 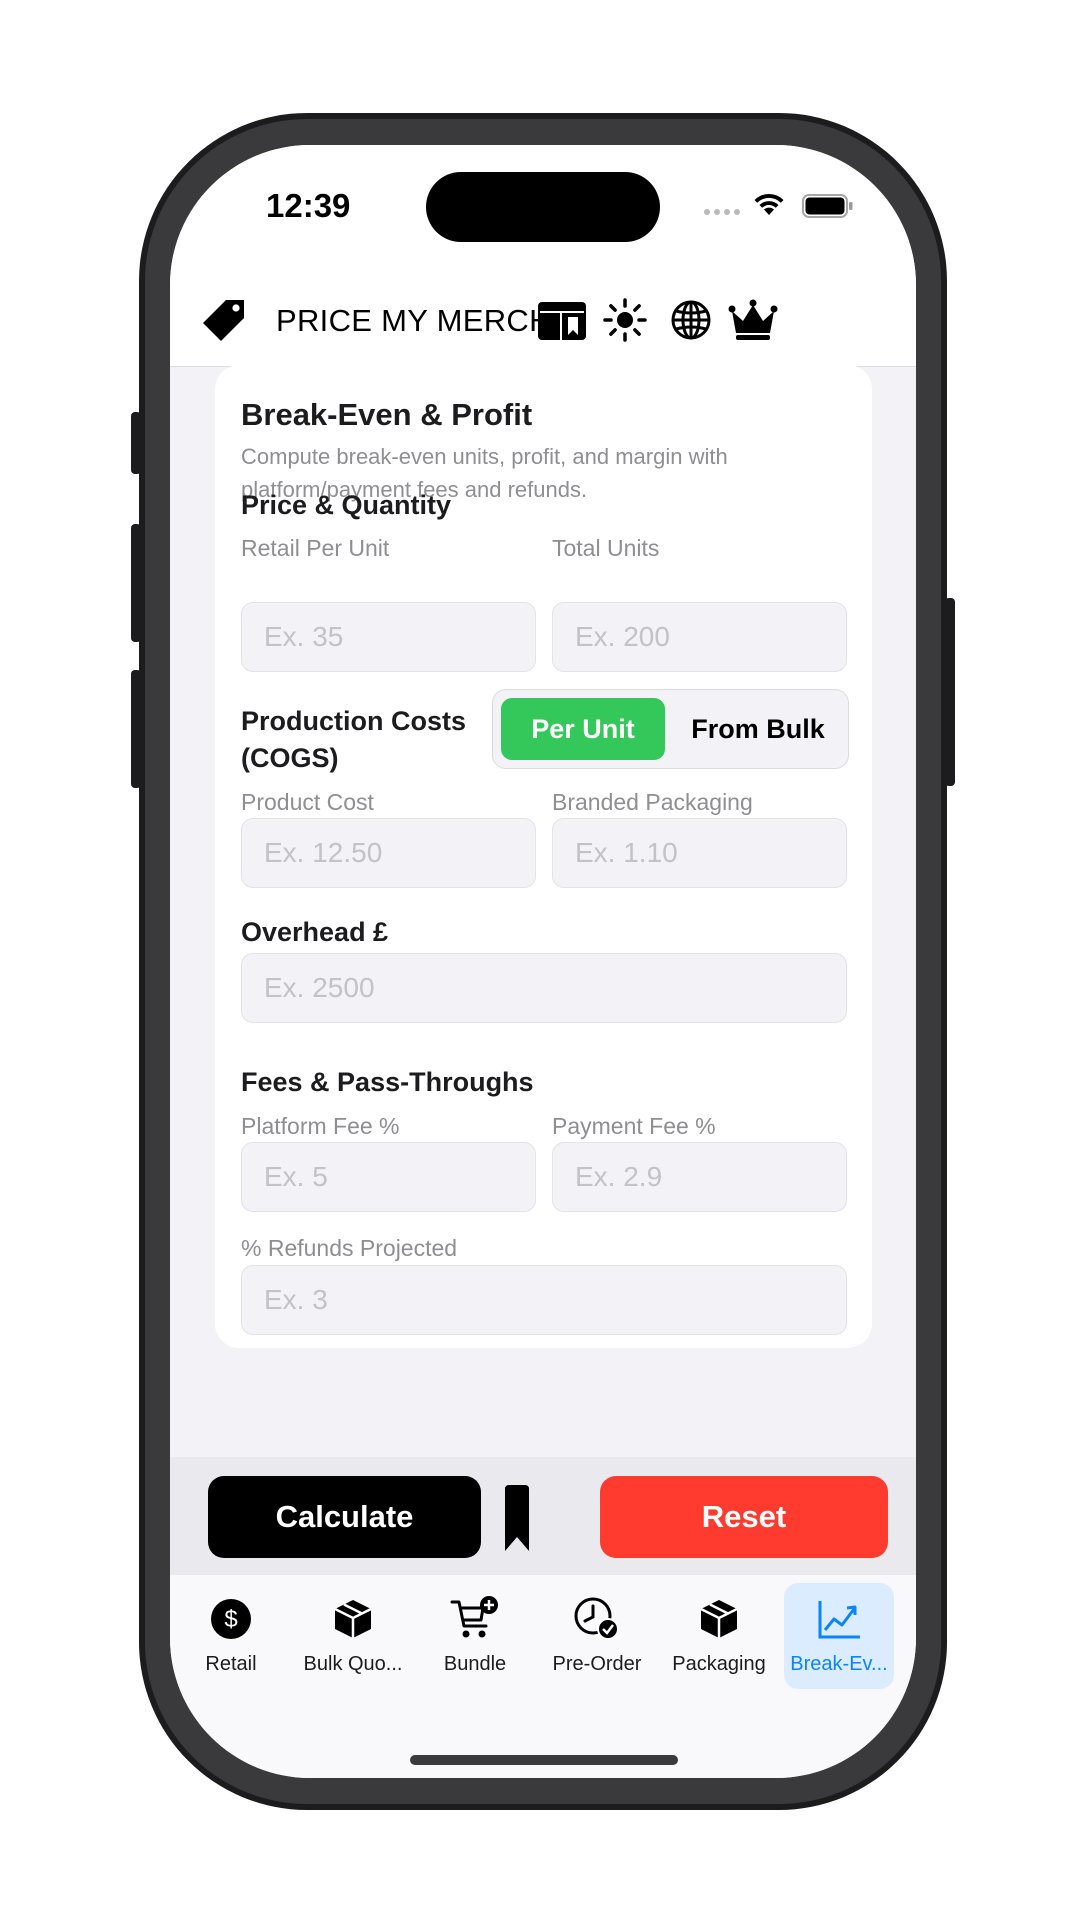 I want to click on home-indicator, so click(x=544, y=1760).